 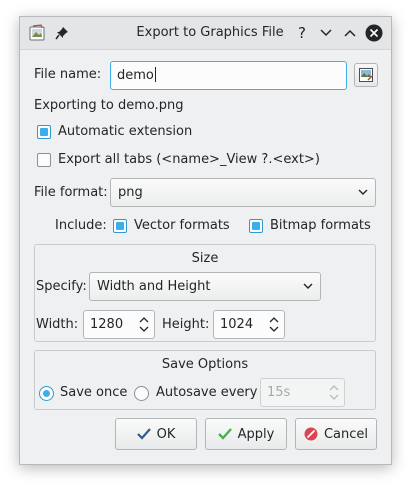 I want to click on size-group-title: Size, so click(x=205, y=258).